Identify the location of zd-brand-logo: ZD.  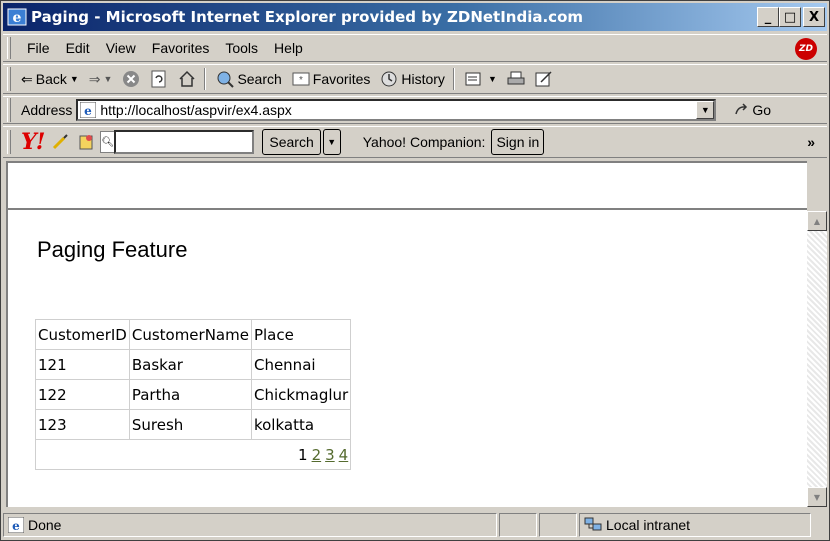
(806, 49).